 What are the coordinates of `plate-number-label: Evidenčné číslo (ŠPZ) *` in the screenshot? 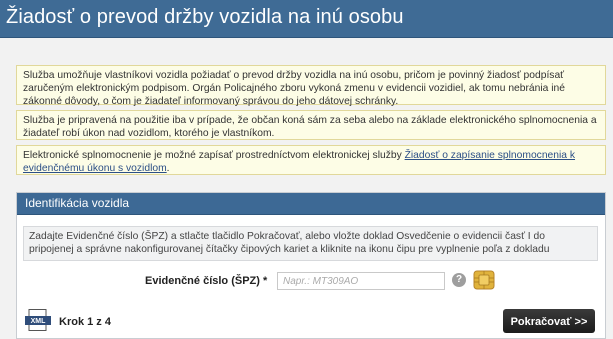 It's located at (206, 281).